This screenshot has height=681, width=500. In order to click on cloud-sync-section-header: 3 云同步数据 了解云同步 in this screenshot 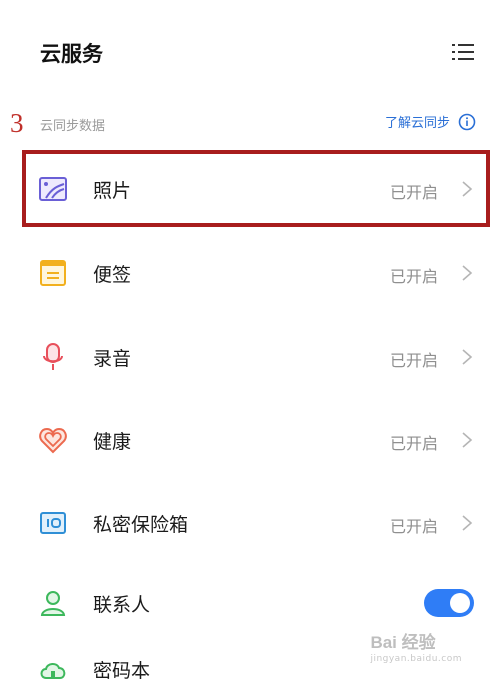, I will do `click(250, 123)`.